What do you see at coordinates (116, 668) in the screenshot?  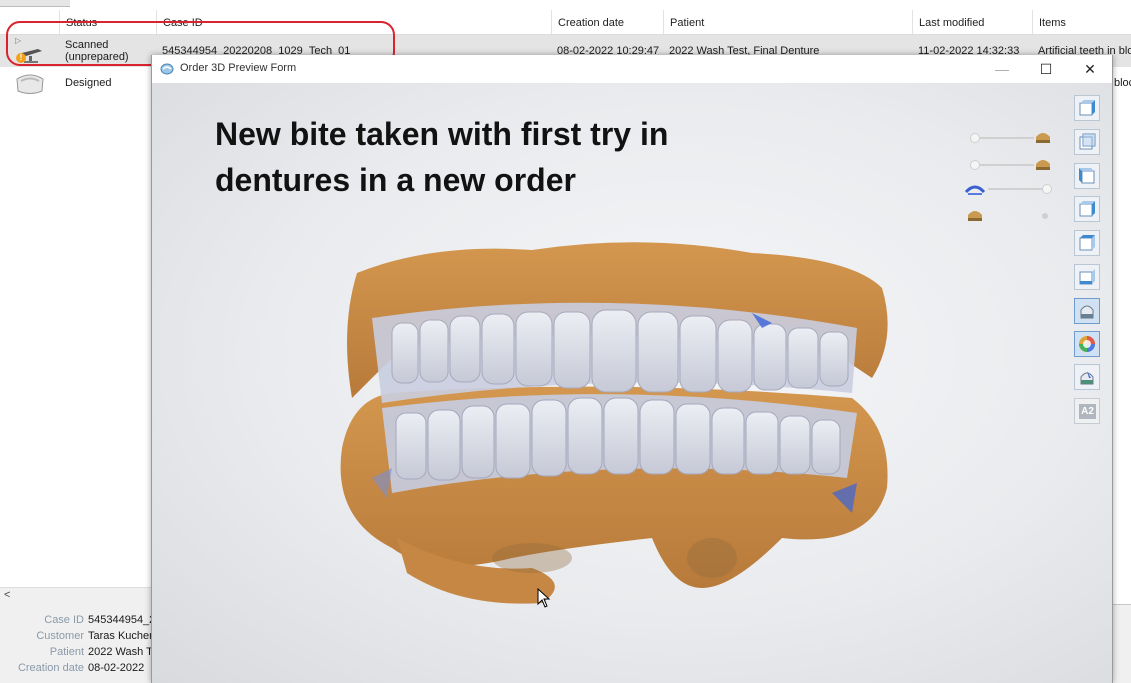 I see `detail-value: 08-02-2022` at bounding box center [116, 668].